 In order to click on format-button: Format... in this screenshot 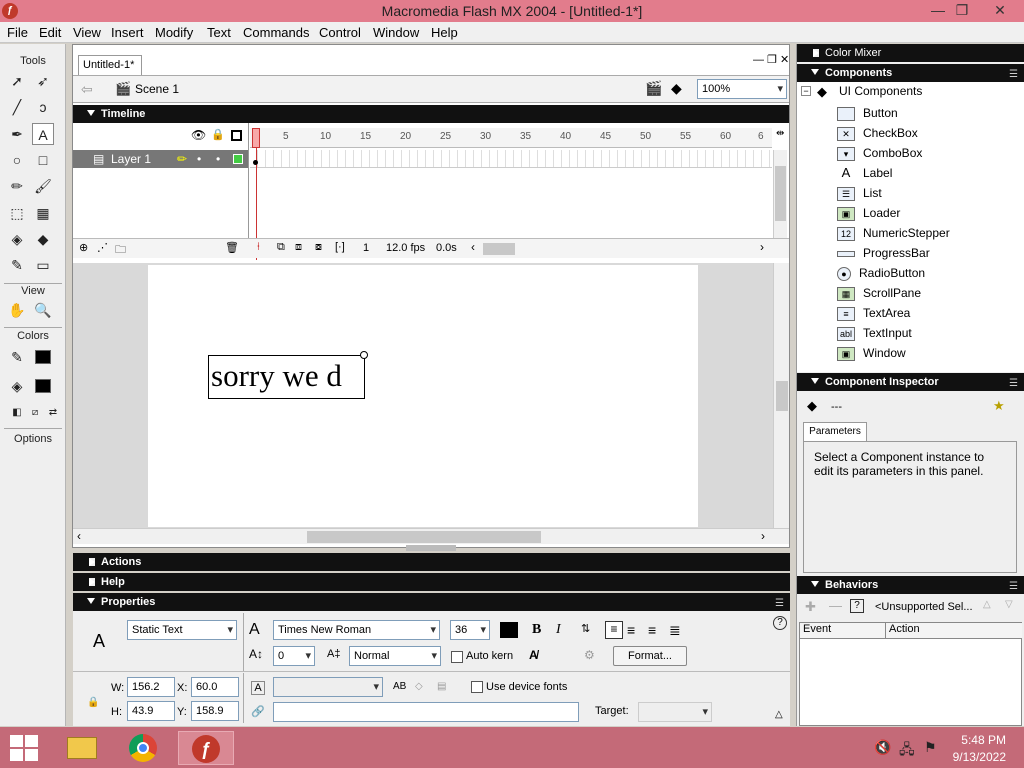, I will do `click(650, 656)`.